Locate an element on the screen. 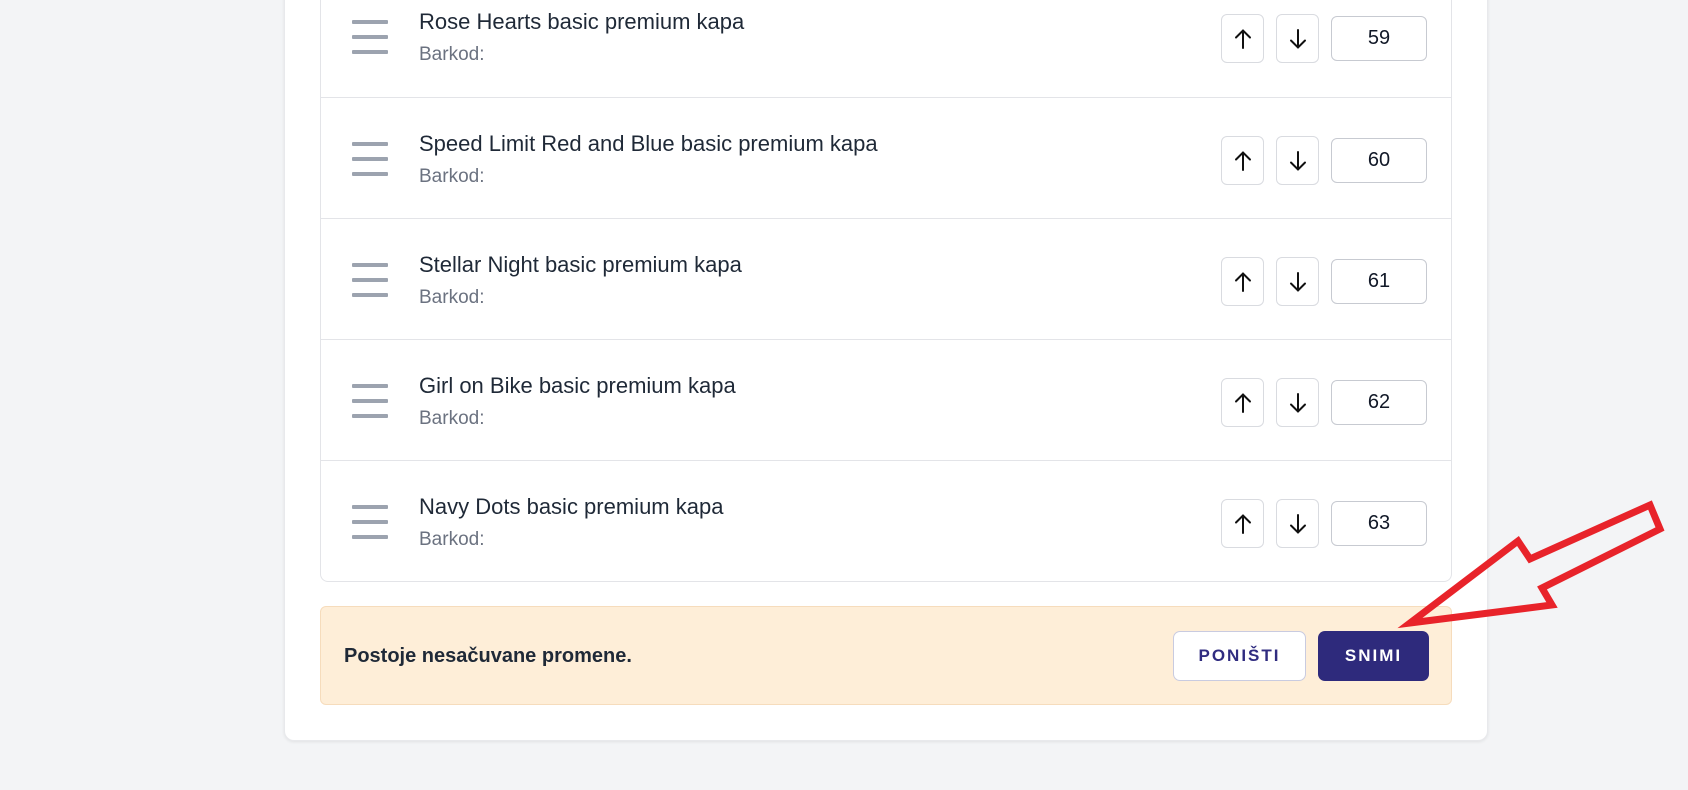 The width and height of the screenshot is (1688, 790). list-item: Stellar Night basic premium kapa Barkod: is located at coordinates (886, 278).